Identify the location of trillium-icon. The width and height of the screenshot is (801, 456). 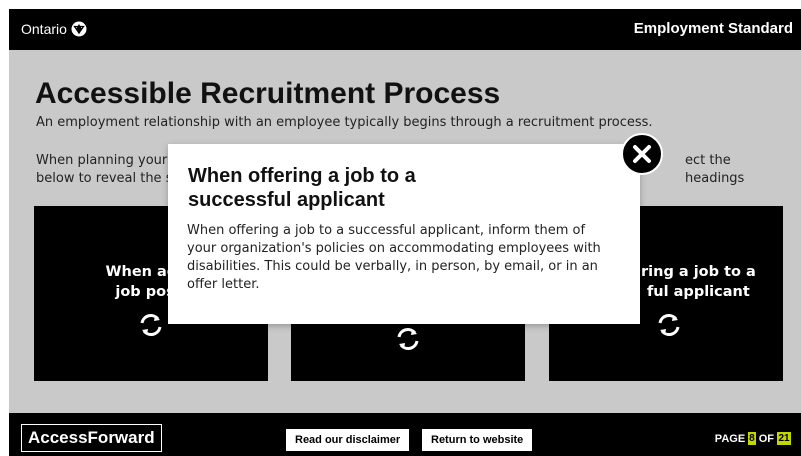
(79, 29).